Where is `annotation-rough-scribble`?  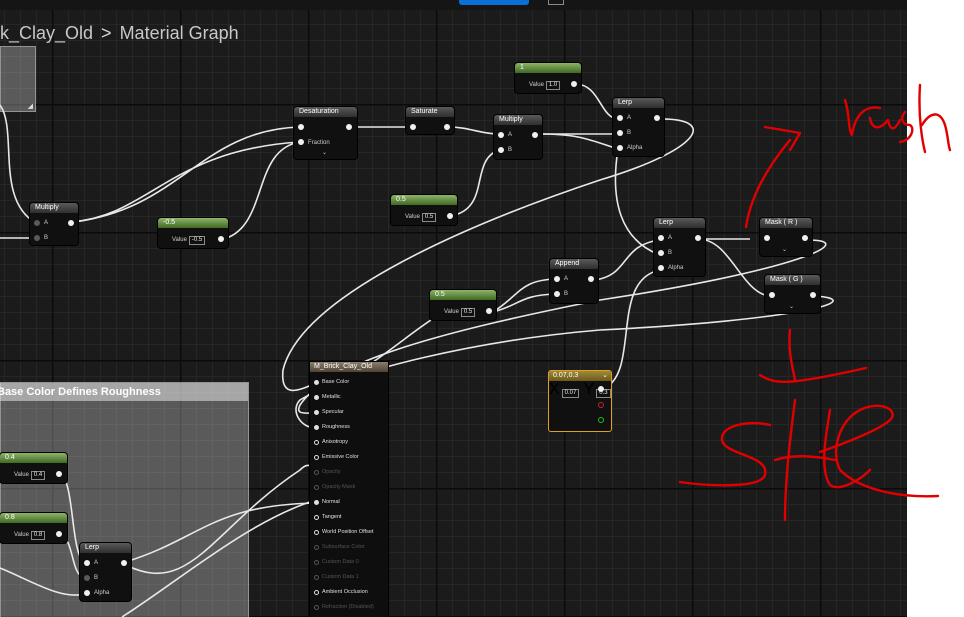
annotation-rough-scribble is located at coordinates (897, 118).